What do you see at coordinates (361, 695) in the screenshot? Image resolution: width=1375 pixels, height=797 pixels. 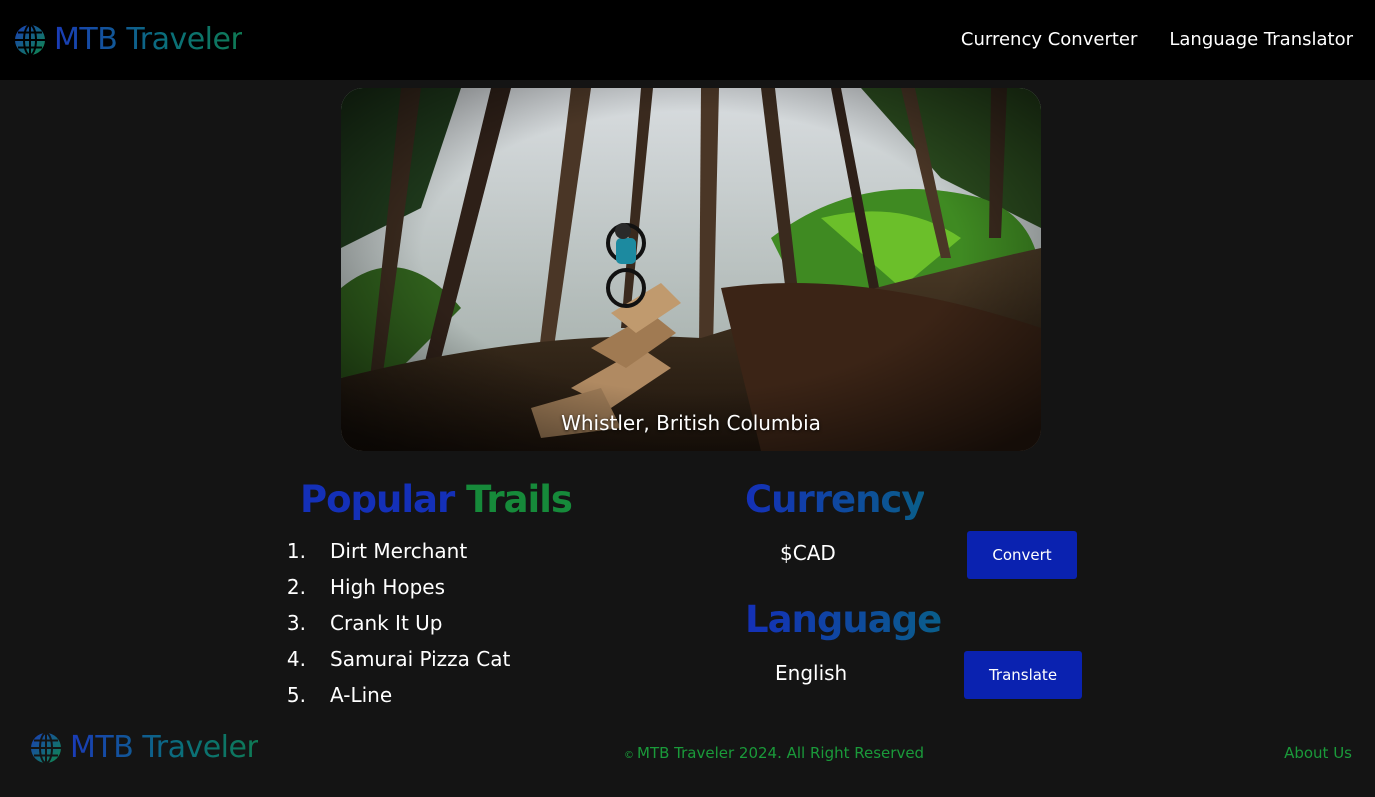 I see `trail-name: A-Line` at bounding box center [361, 695].